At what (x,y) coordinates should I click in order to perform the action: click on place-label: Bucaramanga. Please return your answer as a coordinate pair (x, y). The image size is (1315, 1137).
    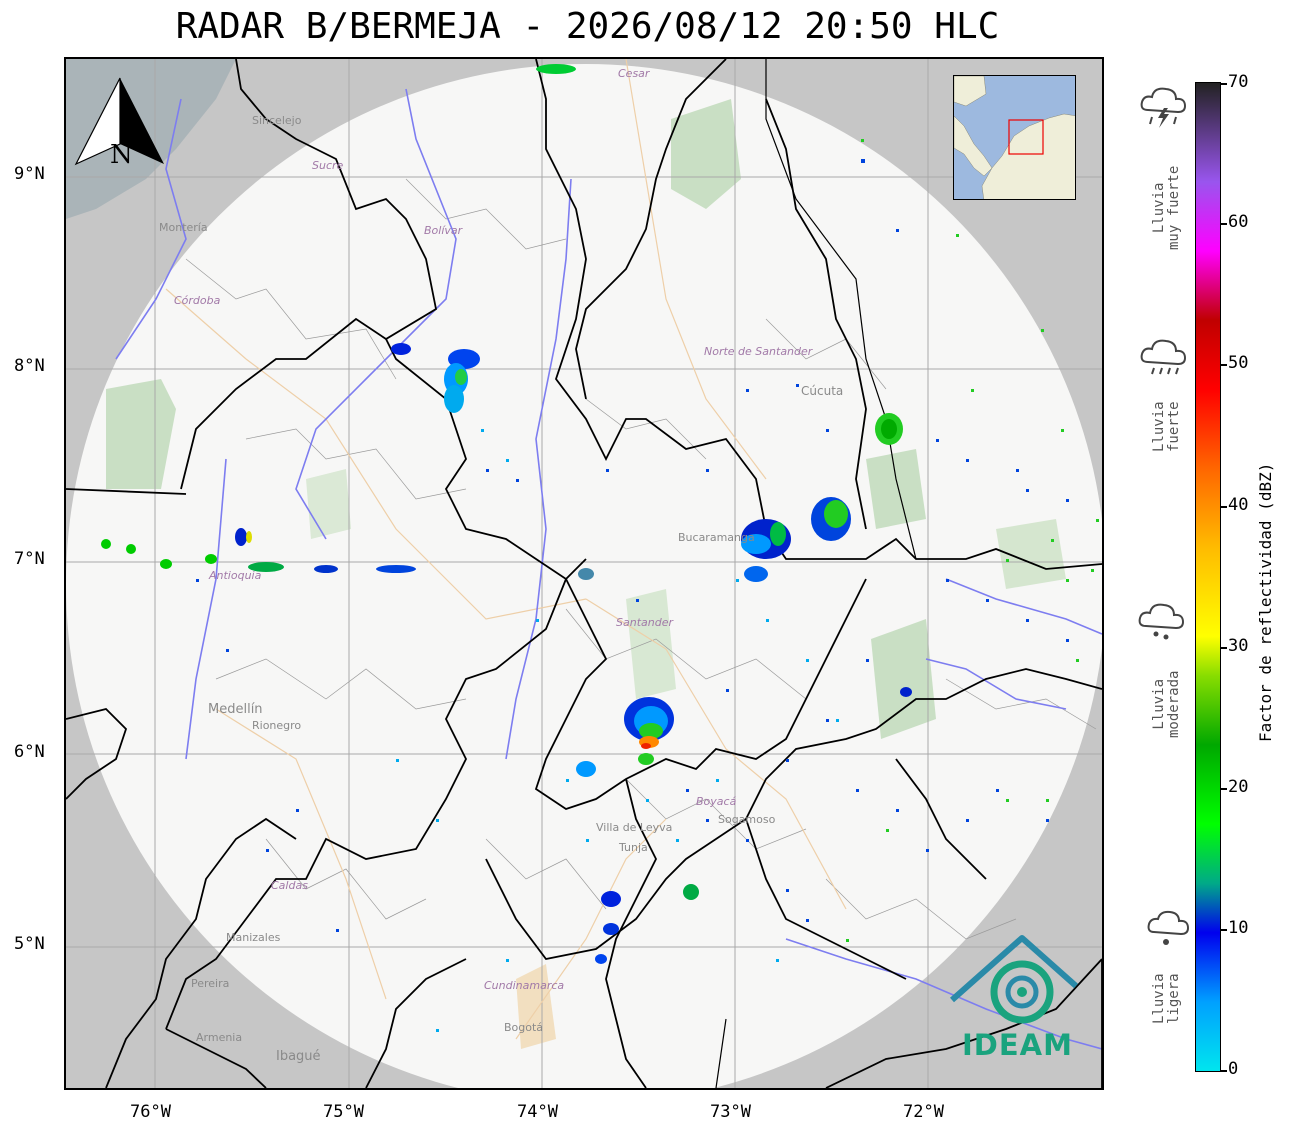
    Looking at the image, I should click on (716, 537).